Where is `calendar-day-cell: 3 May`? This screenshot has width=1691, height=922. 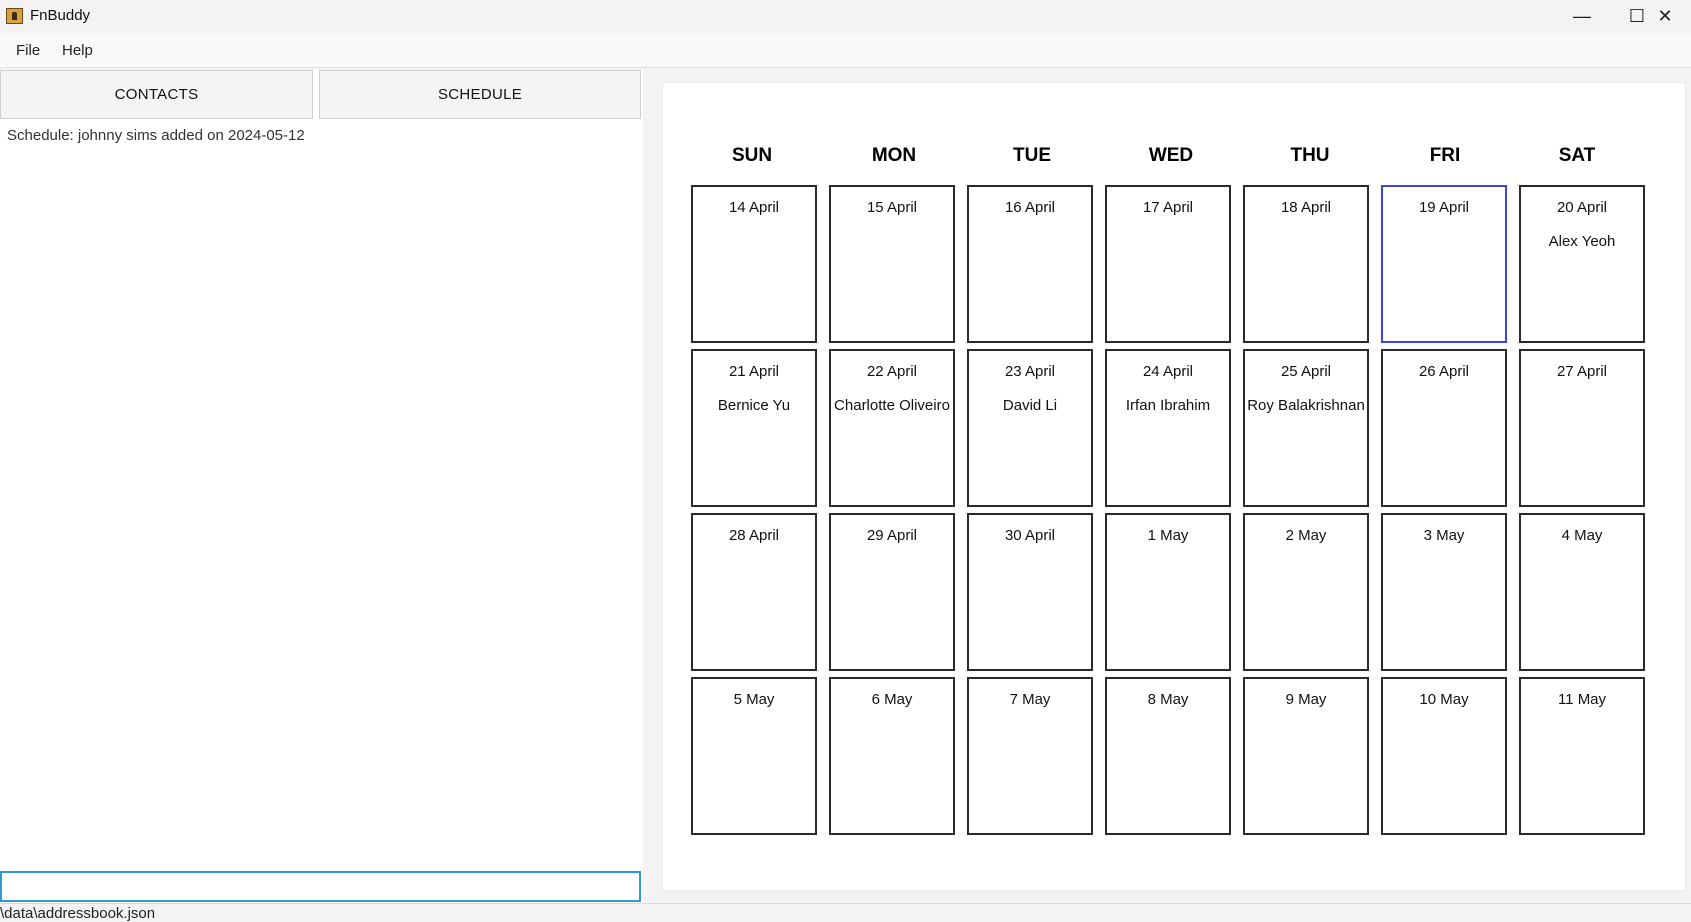
calendar-day-cell: 3 May is located at coordinates (1444, 592).